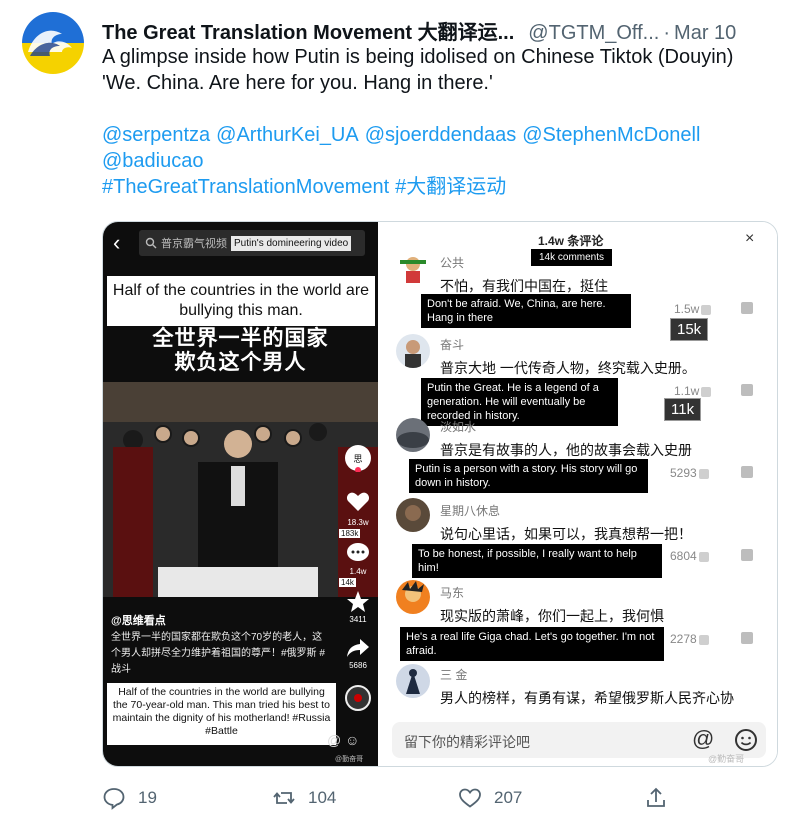 Image resolution: width=800 pixels, height=827 pixels. Describe the element at coordinates (152, 161) in the screenshot. I see `mention-link: @badiucao` at that location.